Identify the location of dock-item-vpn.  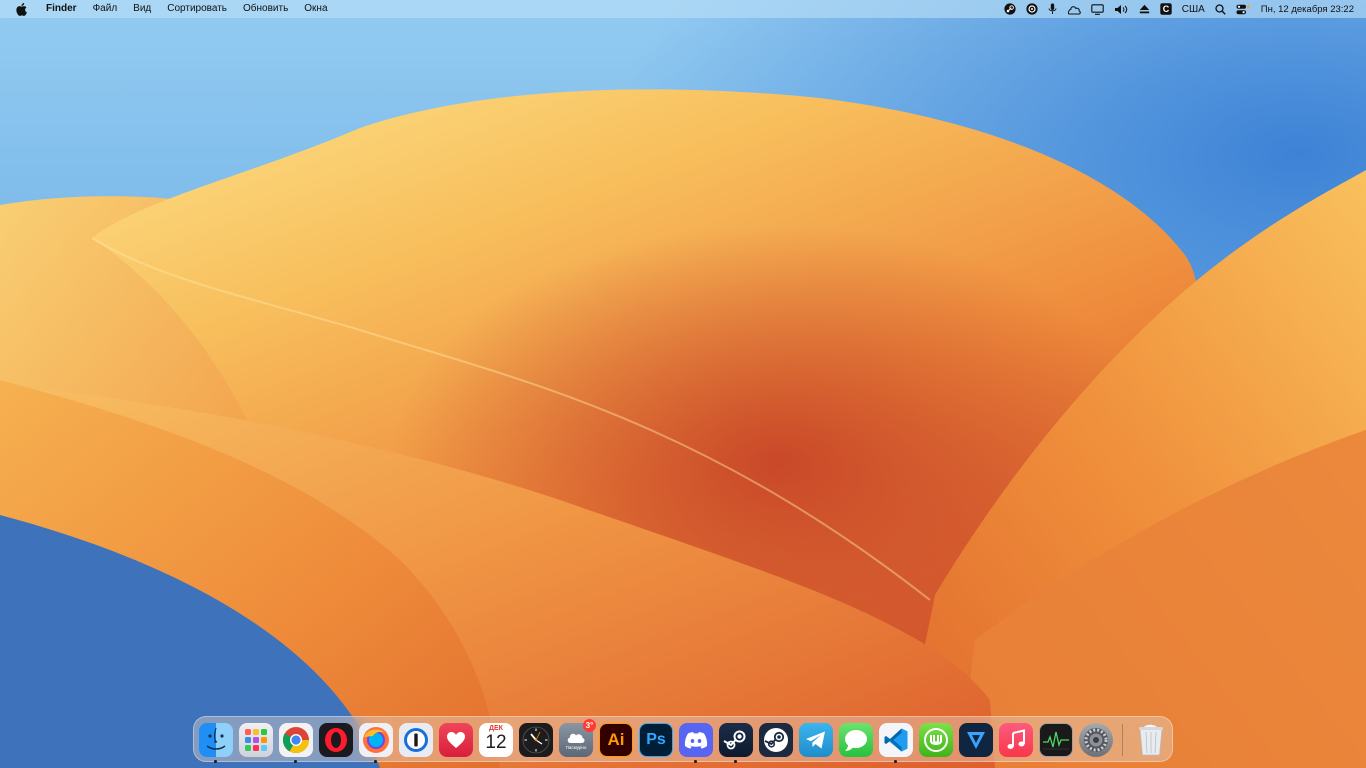
(976, 740).